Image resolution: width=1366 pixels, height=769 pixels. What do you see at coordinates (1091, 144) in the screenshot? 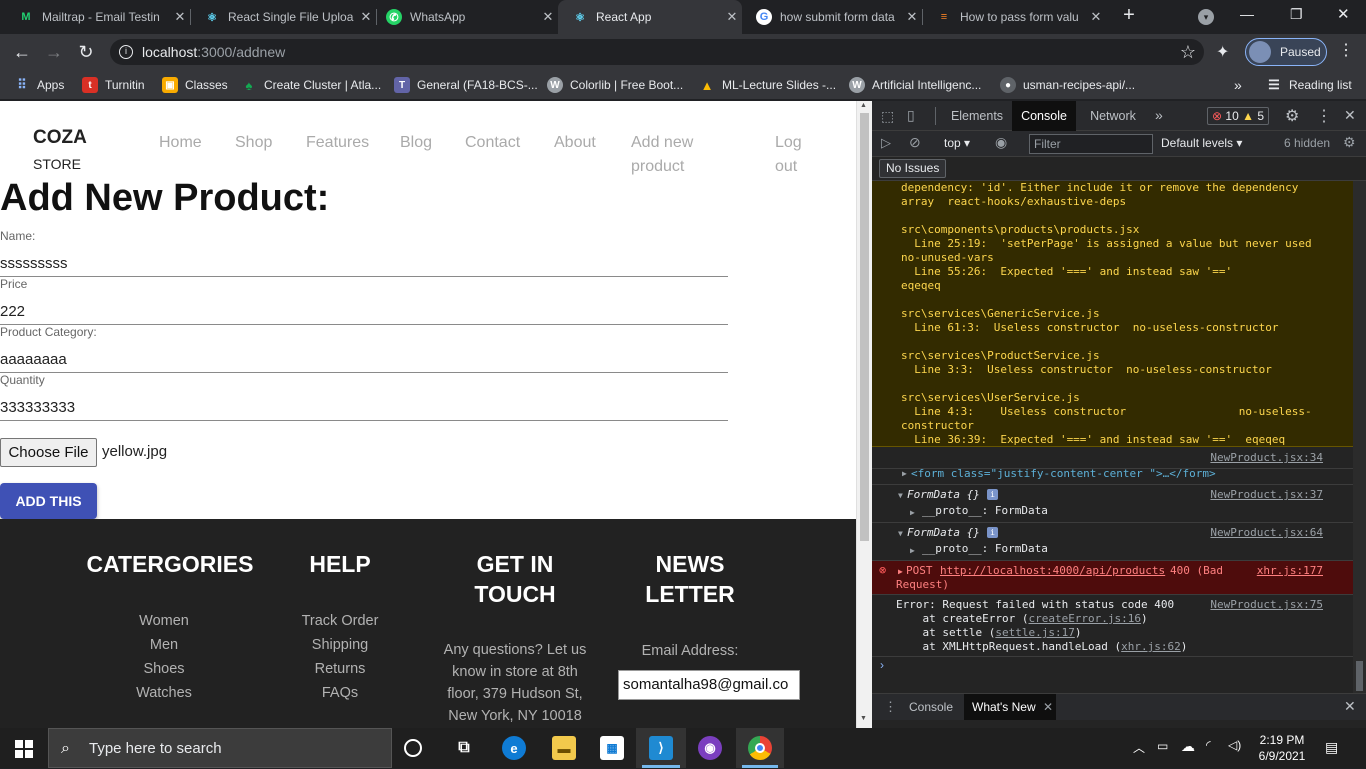
I see `console-filter-input: Filter` at bounding box center [1091, 144].